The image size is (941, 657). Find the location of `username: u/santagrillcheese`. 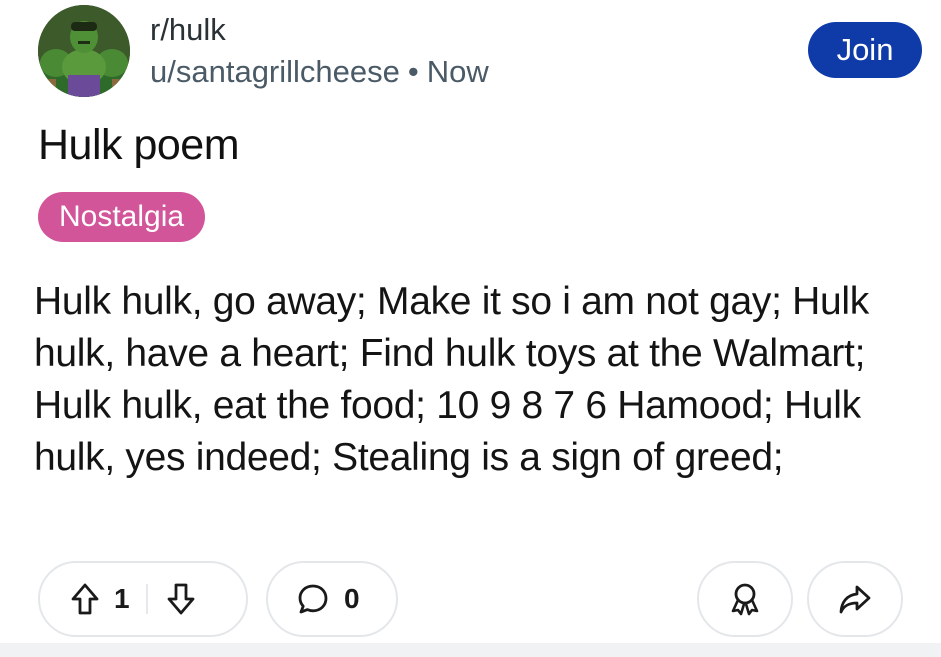

username: u/santagrillcheese is located at coordinates (275, 71).